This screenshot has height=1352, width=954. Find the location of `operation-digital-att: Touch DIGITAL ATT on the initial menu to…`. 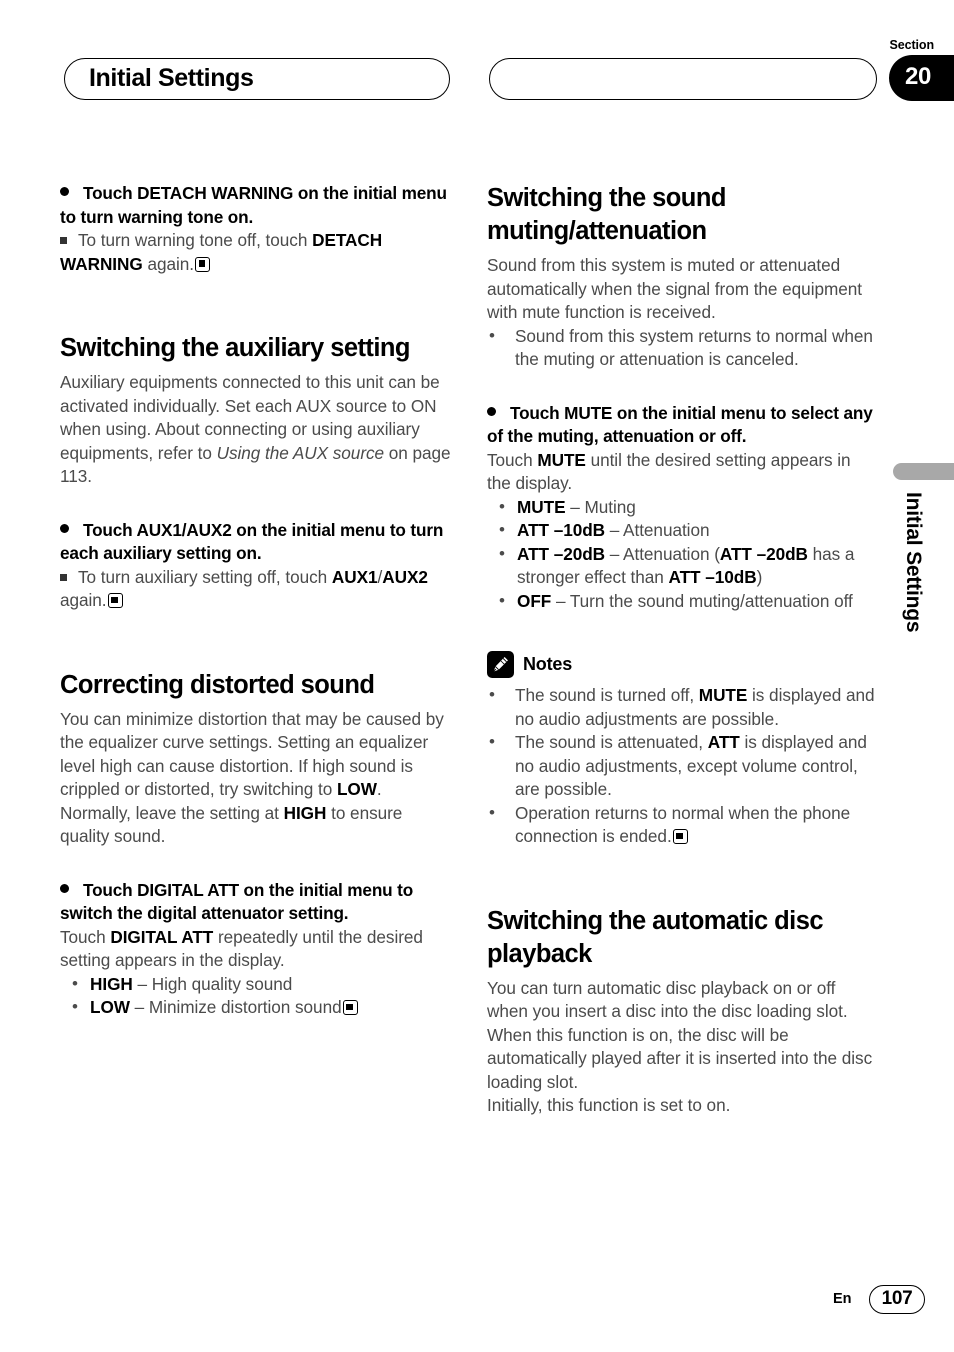

operation-digital-att: Touch DIGITAL ATT on the initial menu to… is located at coordinates (256, 902).